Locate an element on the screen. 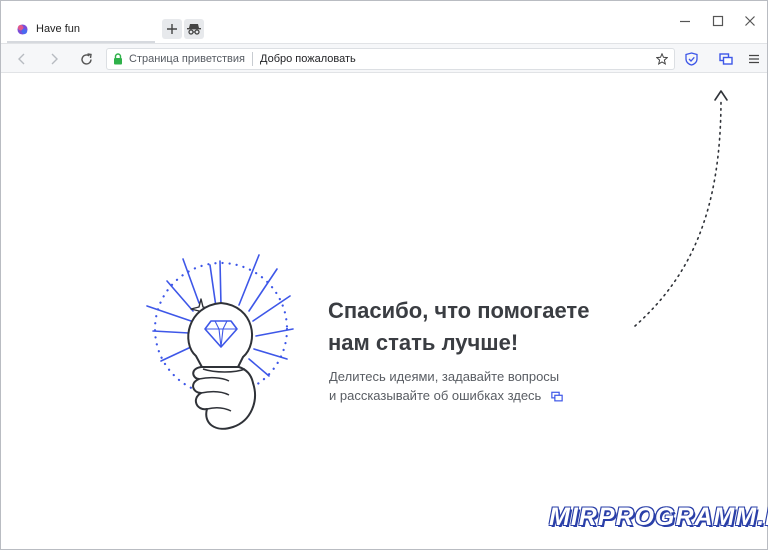  subtext-line-1: Делитесь идеями, задавайте вопросы is located at coordinates (444, 376).